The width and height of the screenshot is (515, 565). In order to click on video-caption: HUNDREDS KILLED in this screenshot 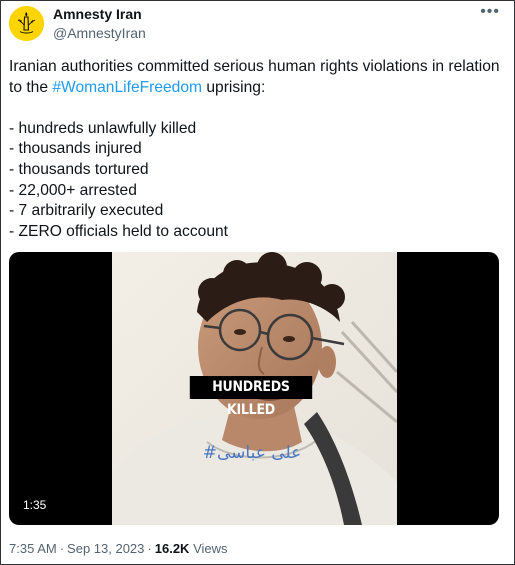, I will do `click(251, 397)`.